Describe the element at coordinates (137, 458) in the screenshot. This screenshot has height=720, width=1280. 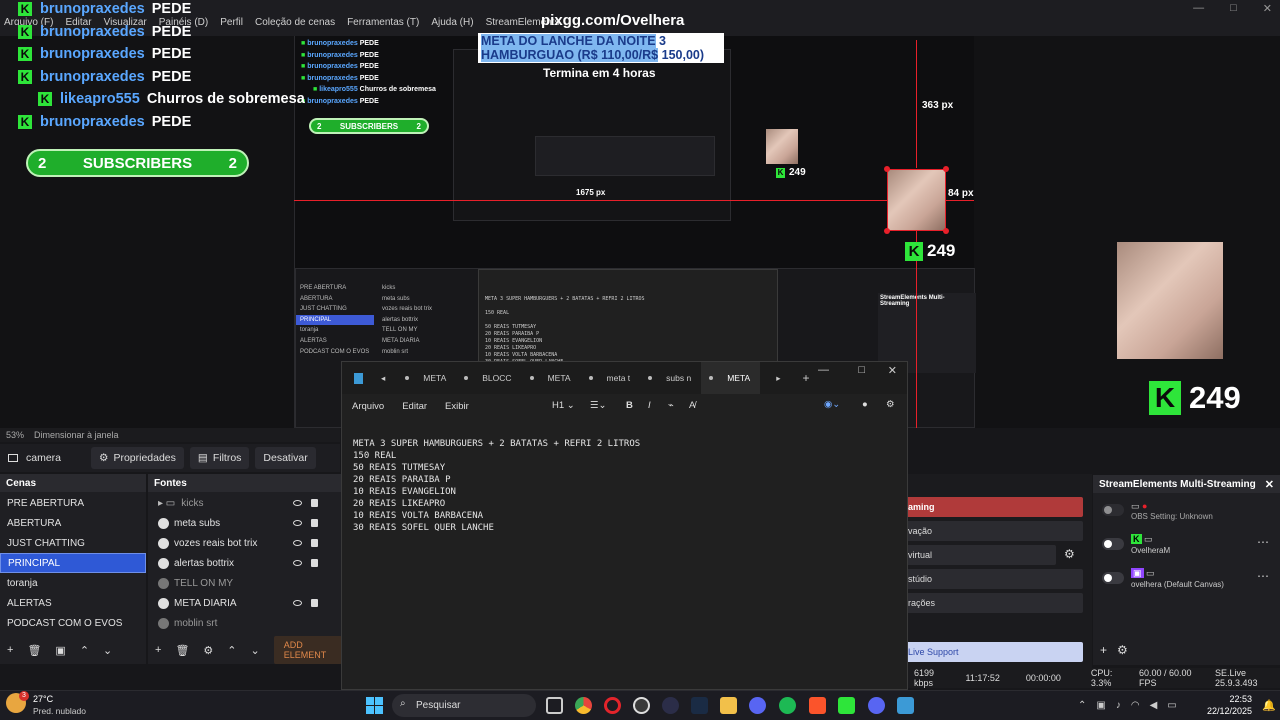
I see `properties-button: ⚙ Propriedades` at that location.